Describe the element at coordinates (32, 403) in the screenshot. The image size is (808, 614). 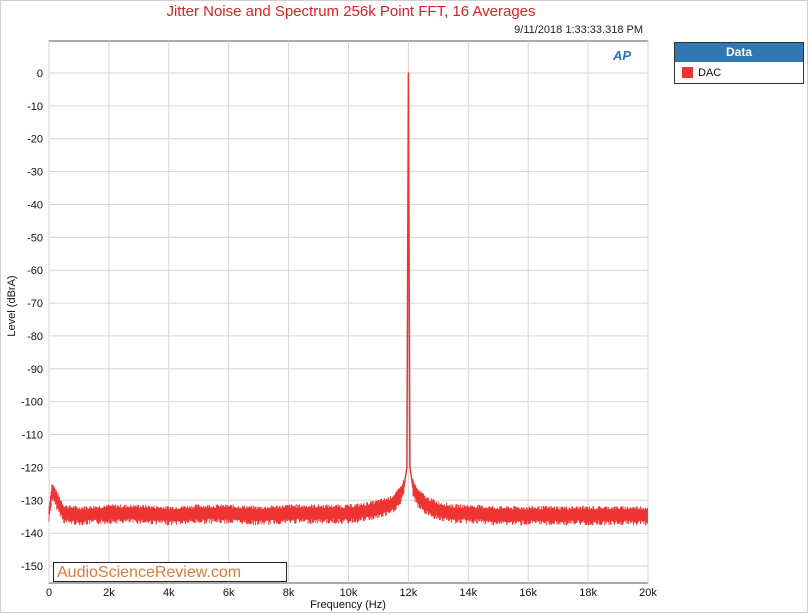
I see `y-tick-label: -100` at that location.